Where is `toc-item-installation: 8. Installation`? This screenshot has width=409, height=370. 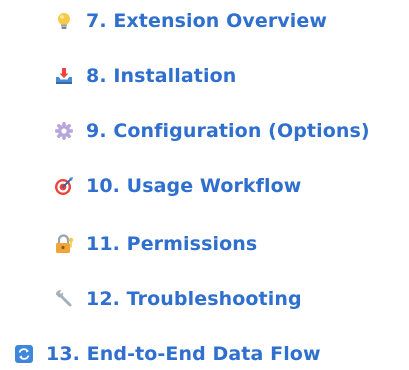 toc-item-installation: 8. Installation is located at coordinates (145, 76).